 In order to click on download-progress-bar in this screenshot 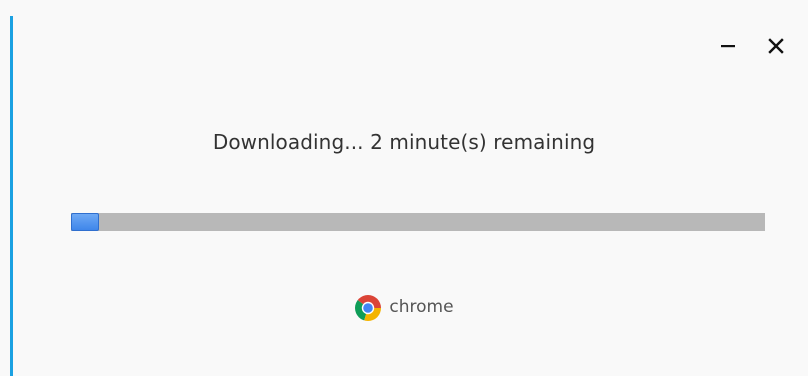, I will do `click(418, 222)`.